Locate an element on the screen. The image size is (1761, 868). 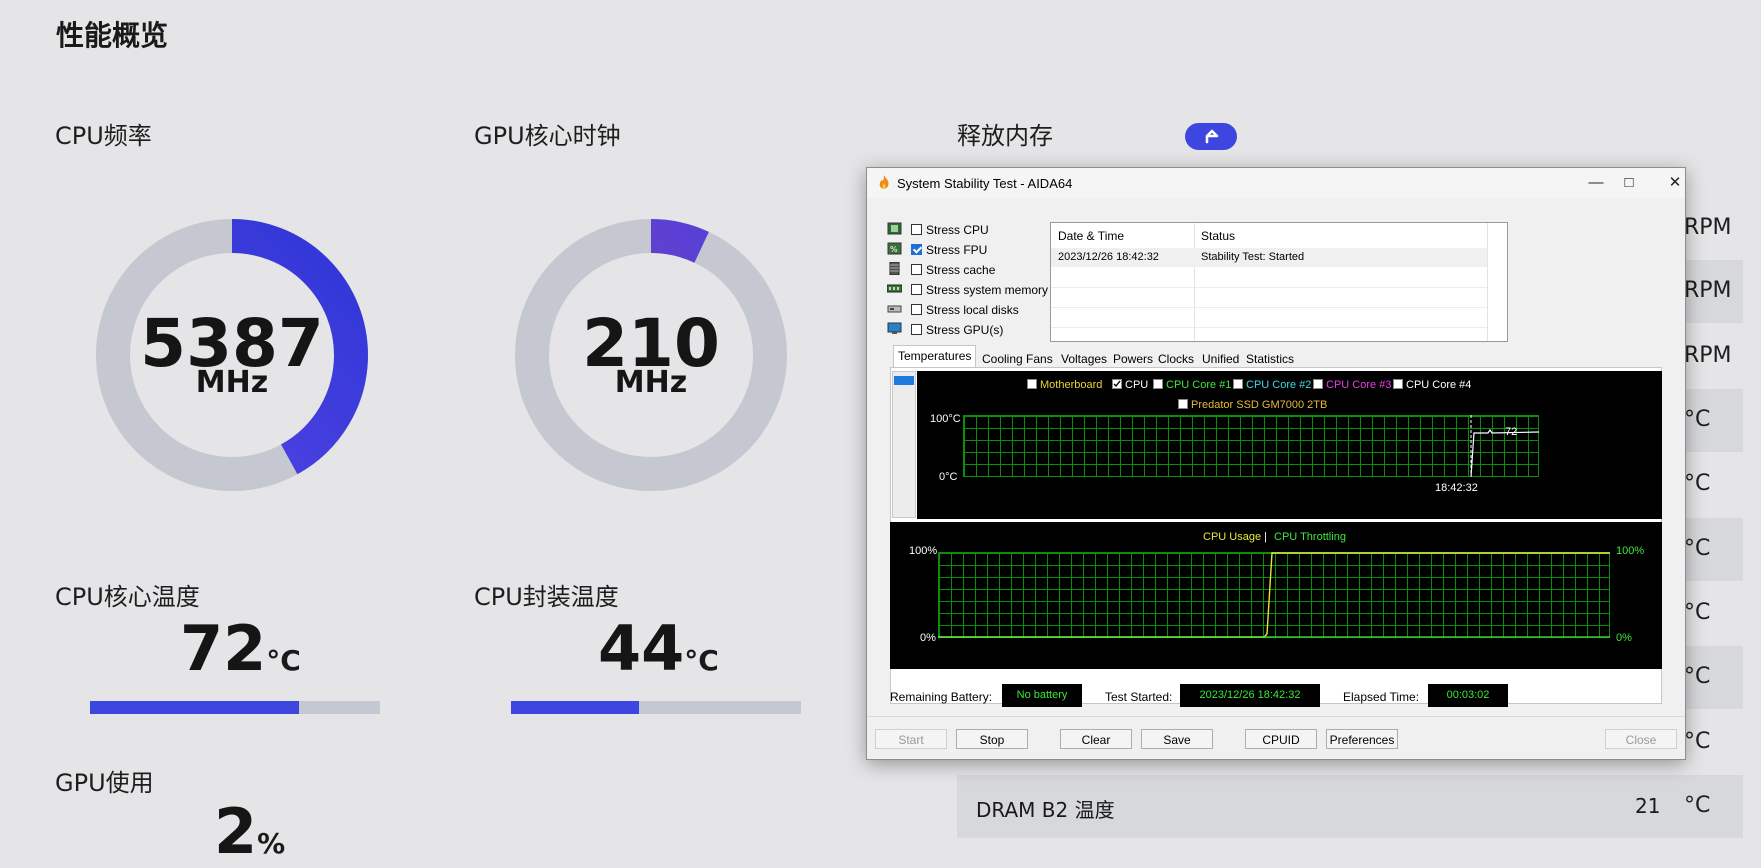
stress-gpu-checkbox is located at coordinates (916, 329).